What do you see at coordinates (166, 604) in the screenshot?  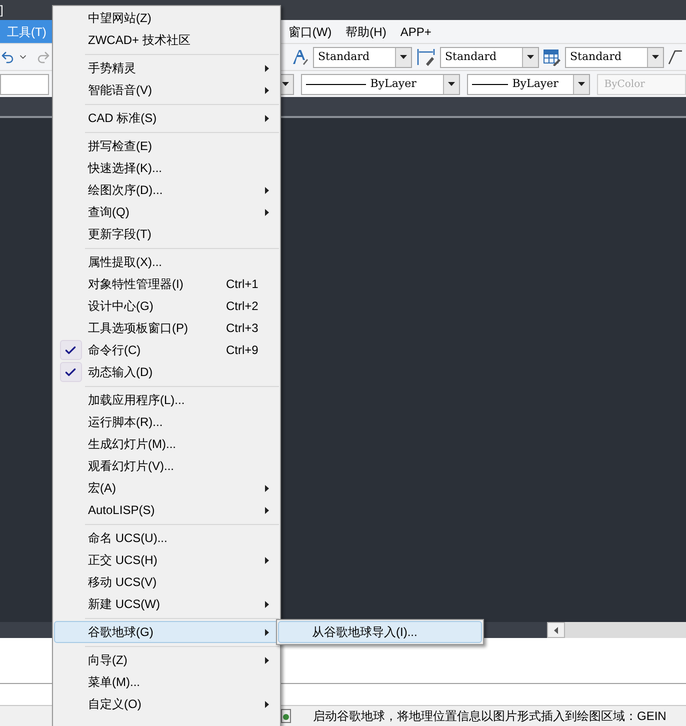 I see `menu-item: 新建 UCS(W)` at bounding box center [166, 604].